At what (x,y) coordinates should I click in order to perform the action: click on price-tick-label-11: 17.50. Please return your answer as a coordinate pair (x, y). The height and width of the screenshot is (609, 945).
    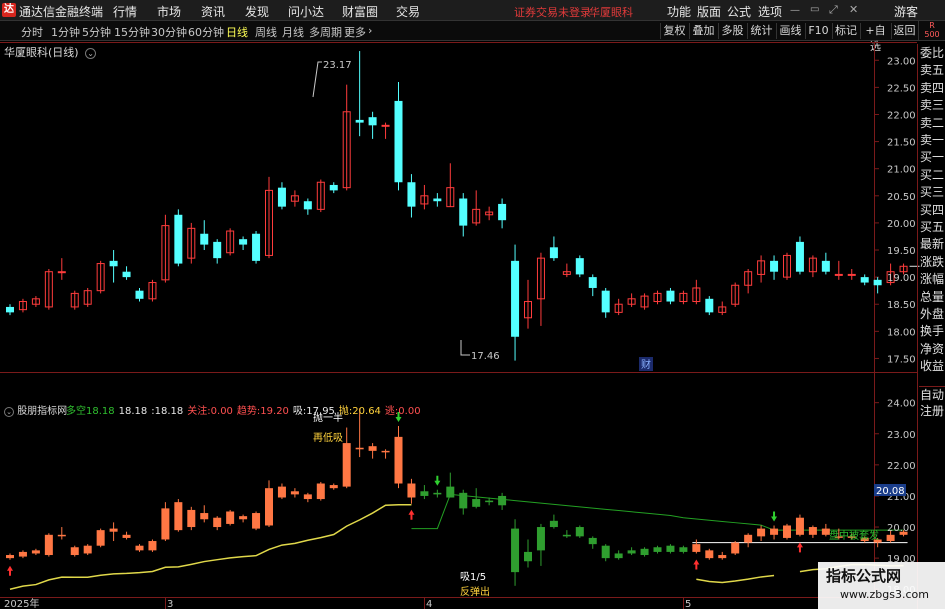
    Looking at the image, I should click on (901, 359).